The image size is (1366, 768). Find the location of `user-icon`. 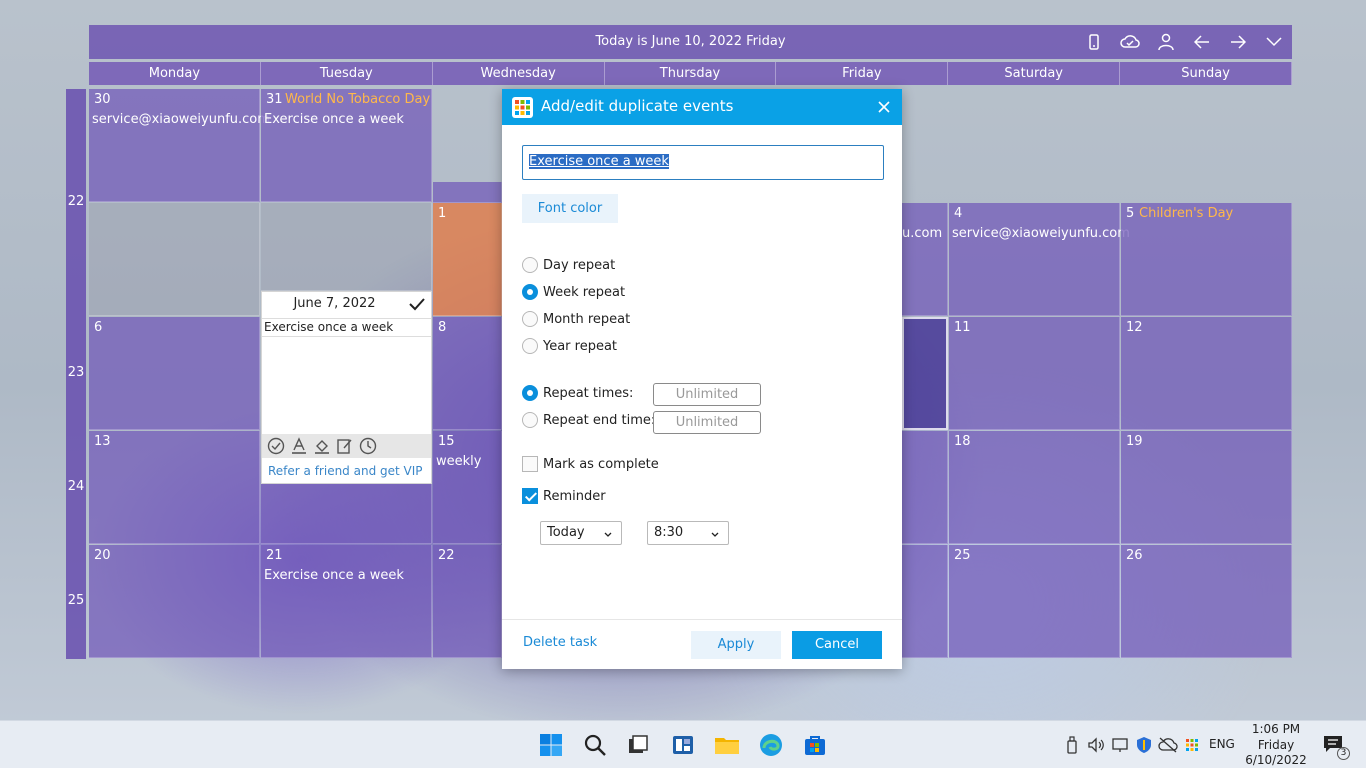

user-icon is located at coordinates (1166, 42).